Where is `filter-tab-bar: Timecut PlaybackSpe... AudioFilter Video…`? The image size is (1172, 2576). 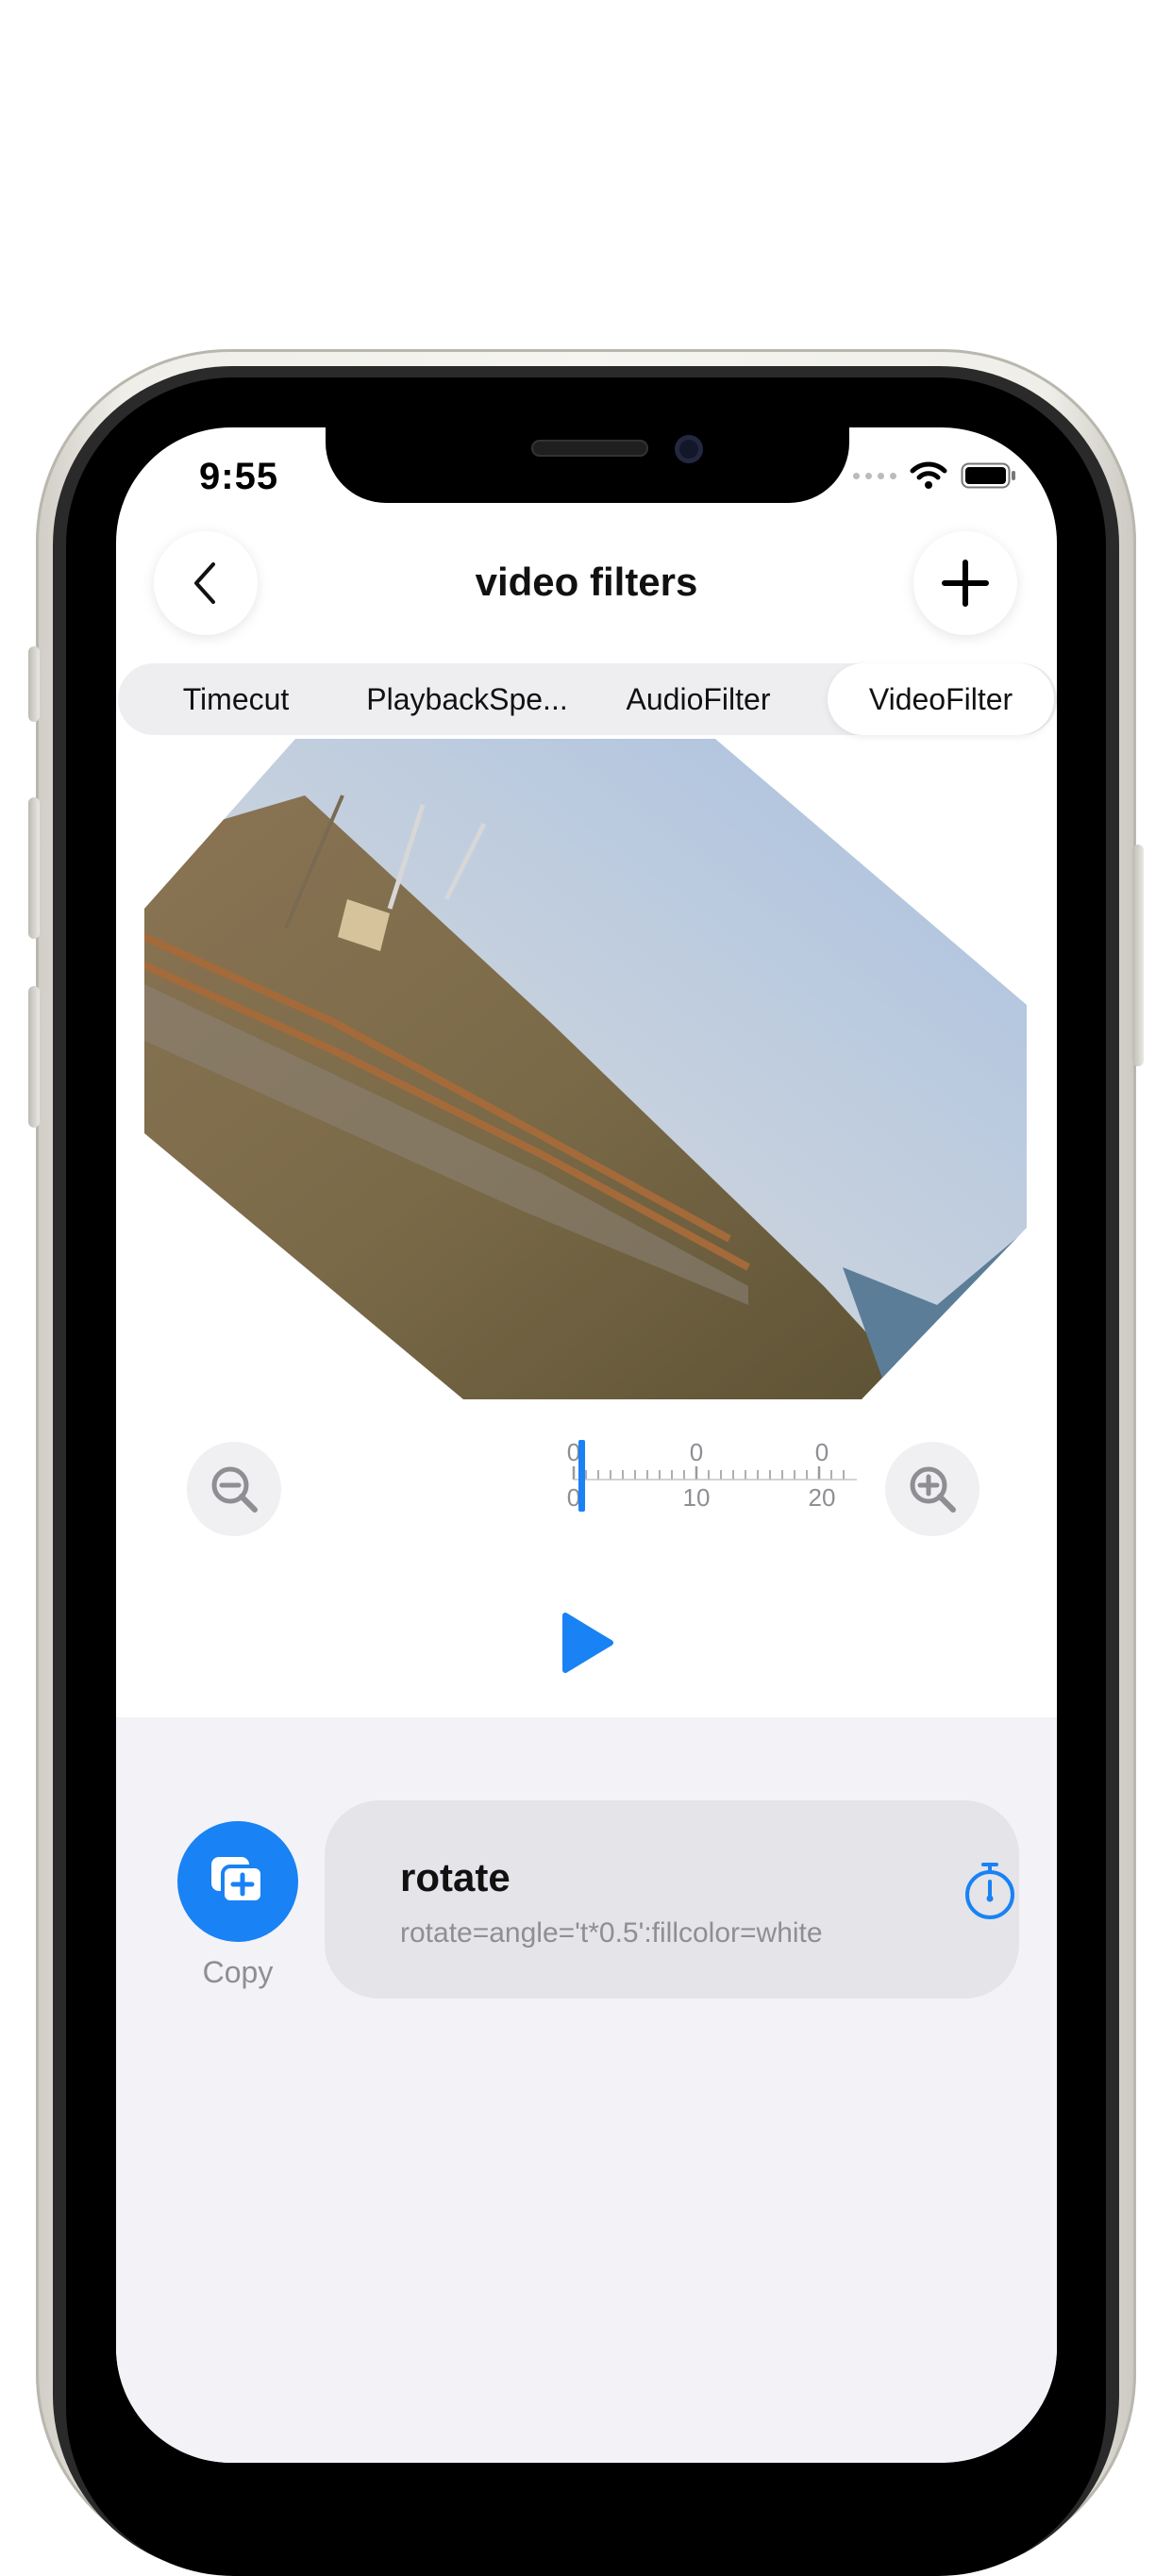
filter-tab-bar: Timecut PlaybackSpe... AudioFilter Video… is located at coordinates (587, 699).